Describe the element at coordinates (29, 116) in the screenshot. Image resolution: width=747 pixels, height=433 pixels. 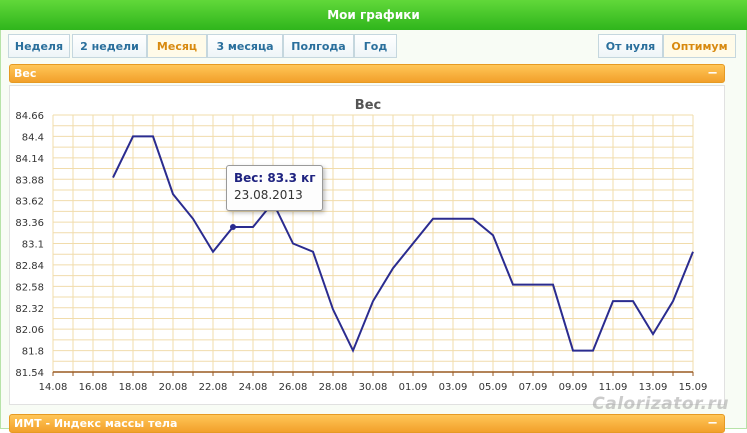
I see `y-tick-label: 84.66` at that location.